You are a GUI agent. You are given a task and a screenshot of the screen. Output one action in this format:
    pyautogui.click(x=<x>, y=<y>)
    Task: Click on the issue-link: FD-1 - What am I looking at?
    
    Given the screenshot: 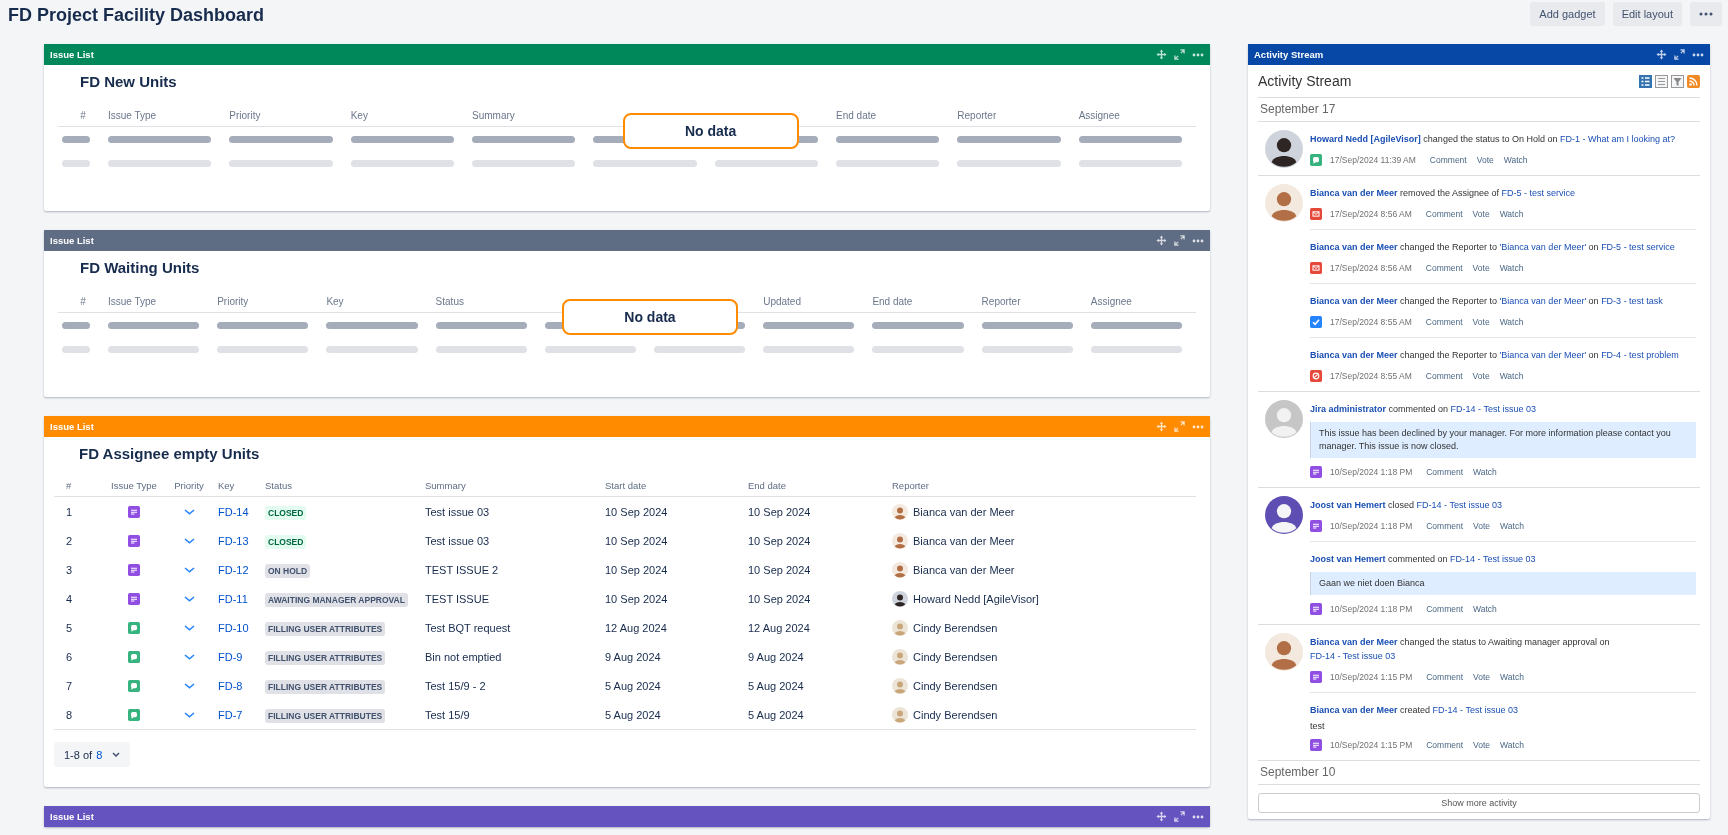 What is the action you would take?
    pyautogui.click(x=1617, y=139)
    